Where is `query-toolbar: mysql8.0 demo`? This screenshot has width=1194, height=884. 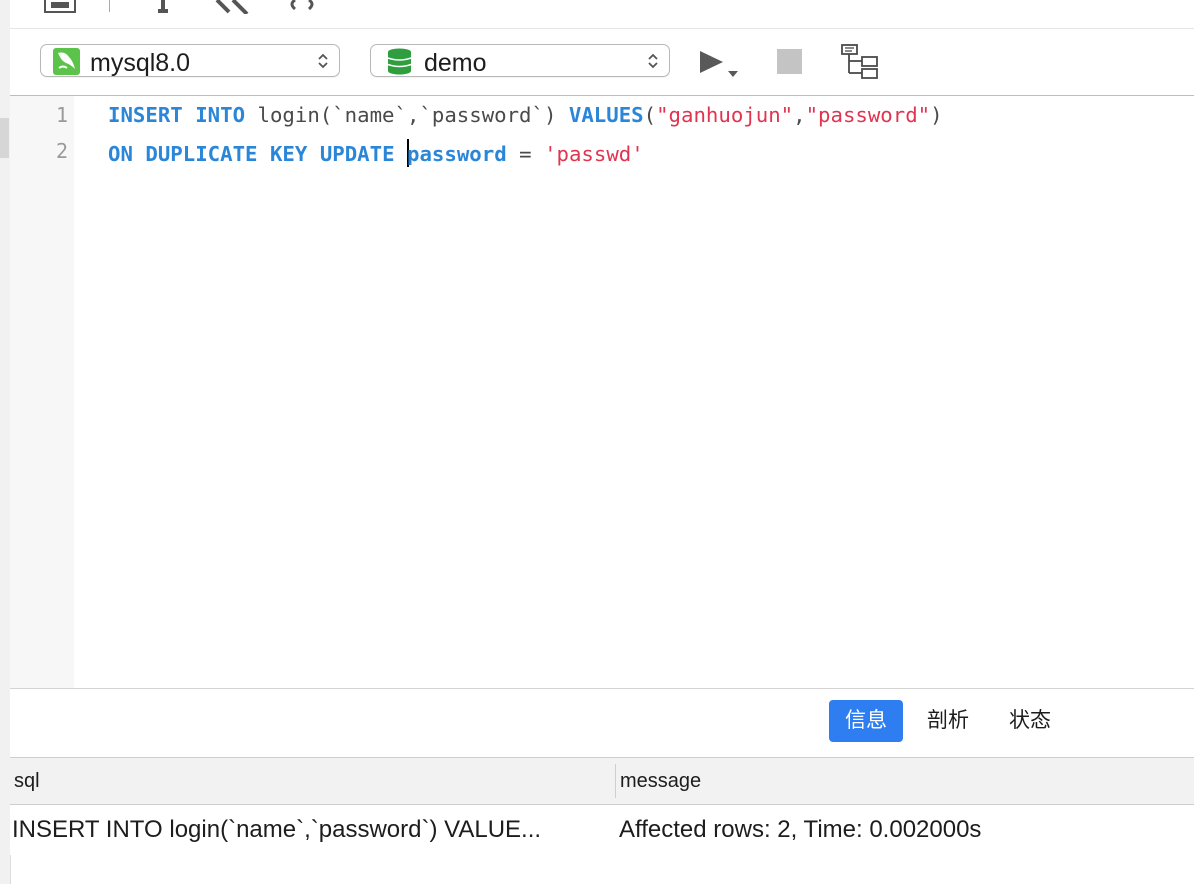
query-toolbar: mysql8.0 demo is located at coordinates (602, 62).